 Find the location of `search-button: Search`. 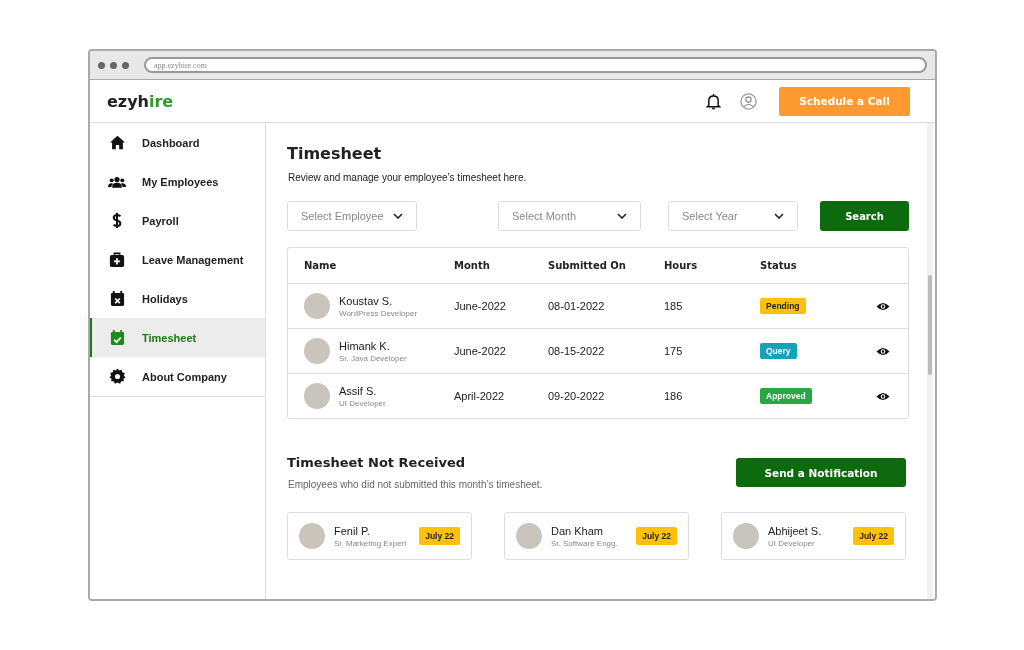

search-button: Search is located at coordinates (864, 216).